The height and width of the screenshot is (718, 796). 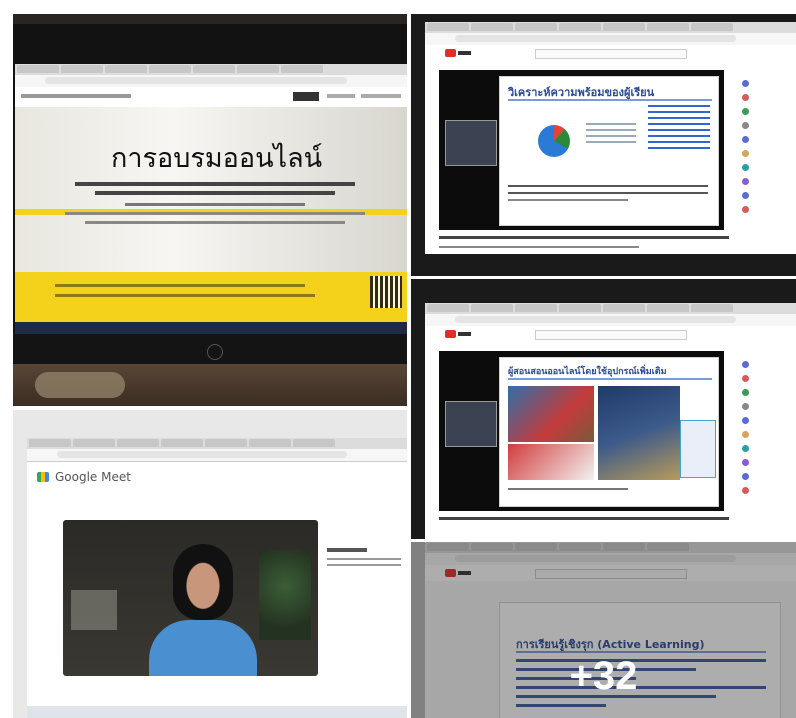 I want to click on more-photos-overlay: +32, so click(x=603, y=630).